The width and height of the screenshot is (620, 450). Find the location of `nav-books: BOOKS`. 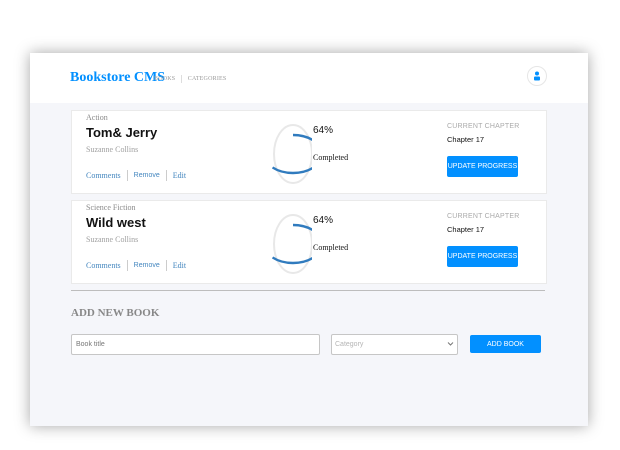

nav-books: BOOKS is located at coordinates (164, 79).